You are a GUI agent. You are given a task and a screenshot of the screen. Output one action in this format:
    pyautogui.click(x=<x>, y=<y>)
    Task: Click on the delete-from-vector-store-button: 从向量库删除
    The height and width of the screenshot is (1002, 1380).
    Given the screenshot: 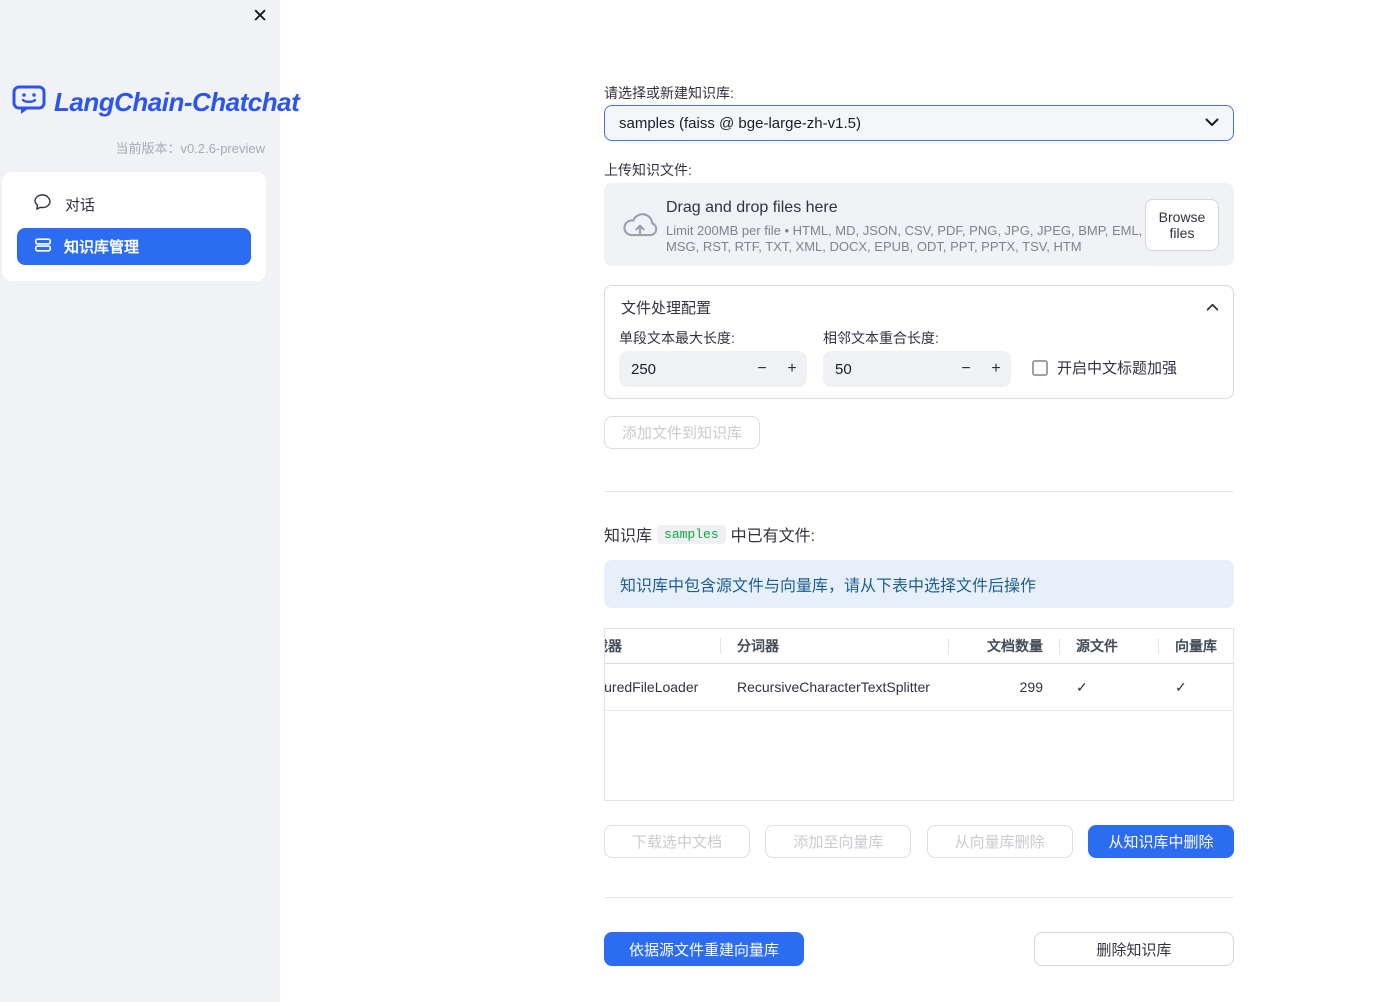 What is the action you would take?
    pyautogui.click(x=999, y=841)
    